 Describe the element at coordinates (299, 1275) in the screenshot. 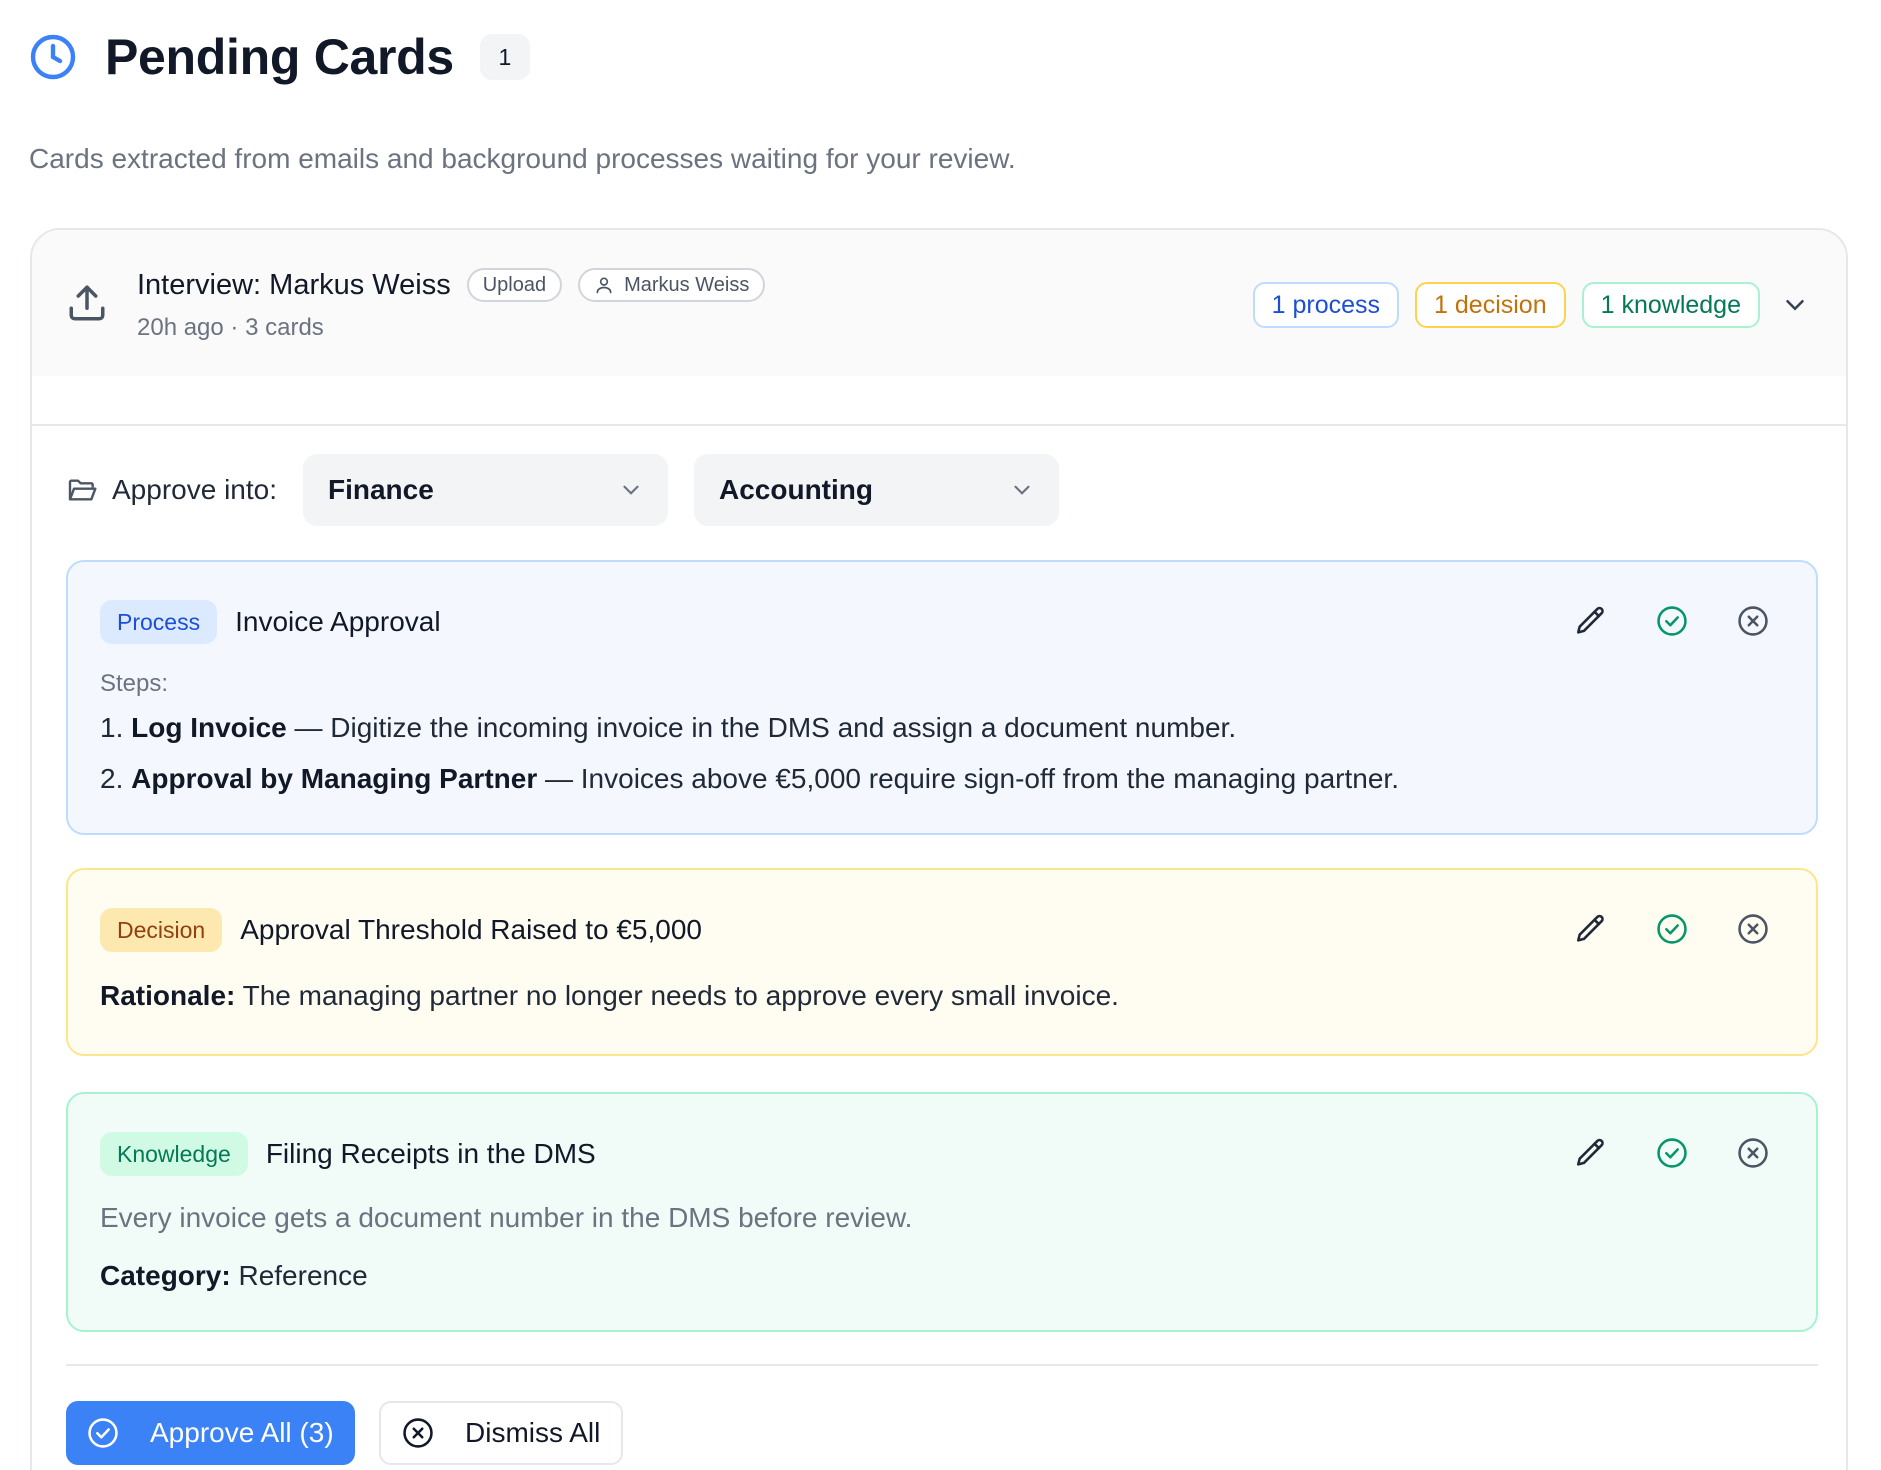

I see `category-value: Reference` at that location.